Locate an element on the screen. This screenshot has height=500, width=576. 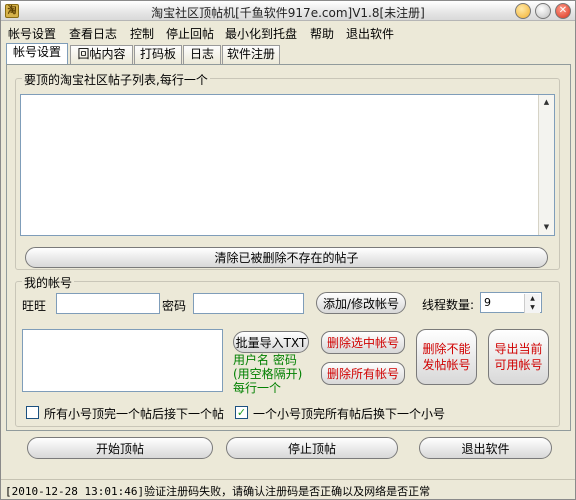
export-usable-line-2: 可用帐号 is located at coordinates (518, 365).